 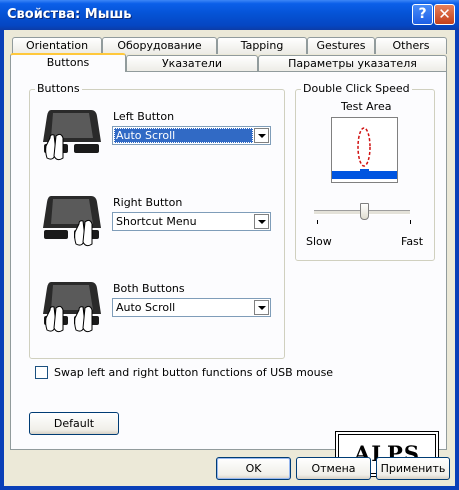 I want to click on both-buttons-label: Both Buttons, so click(x=149, y=288).